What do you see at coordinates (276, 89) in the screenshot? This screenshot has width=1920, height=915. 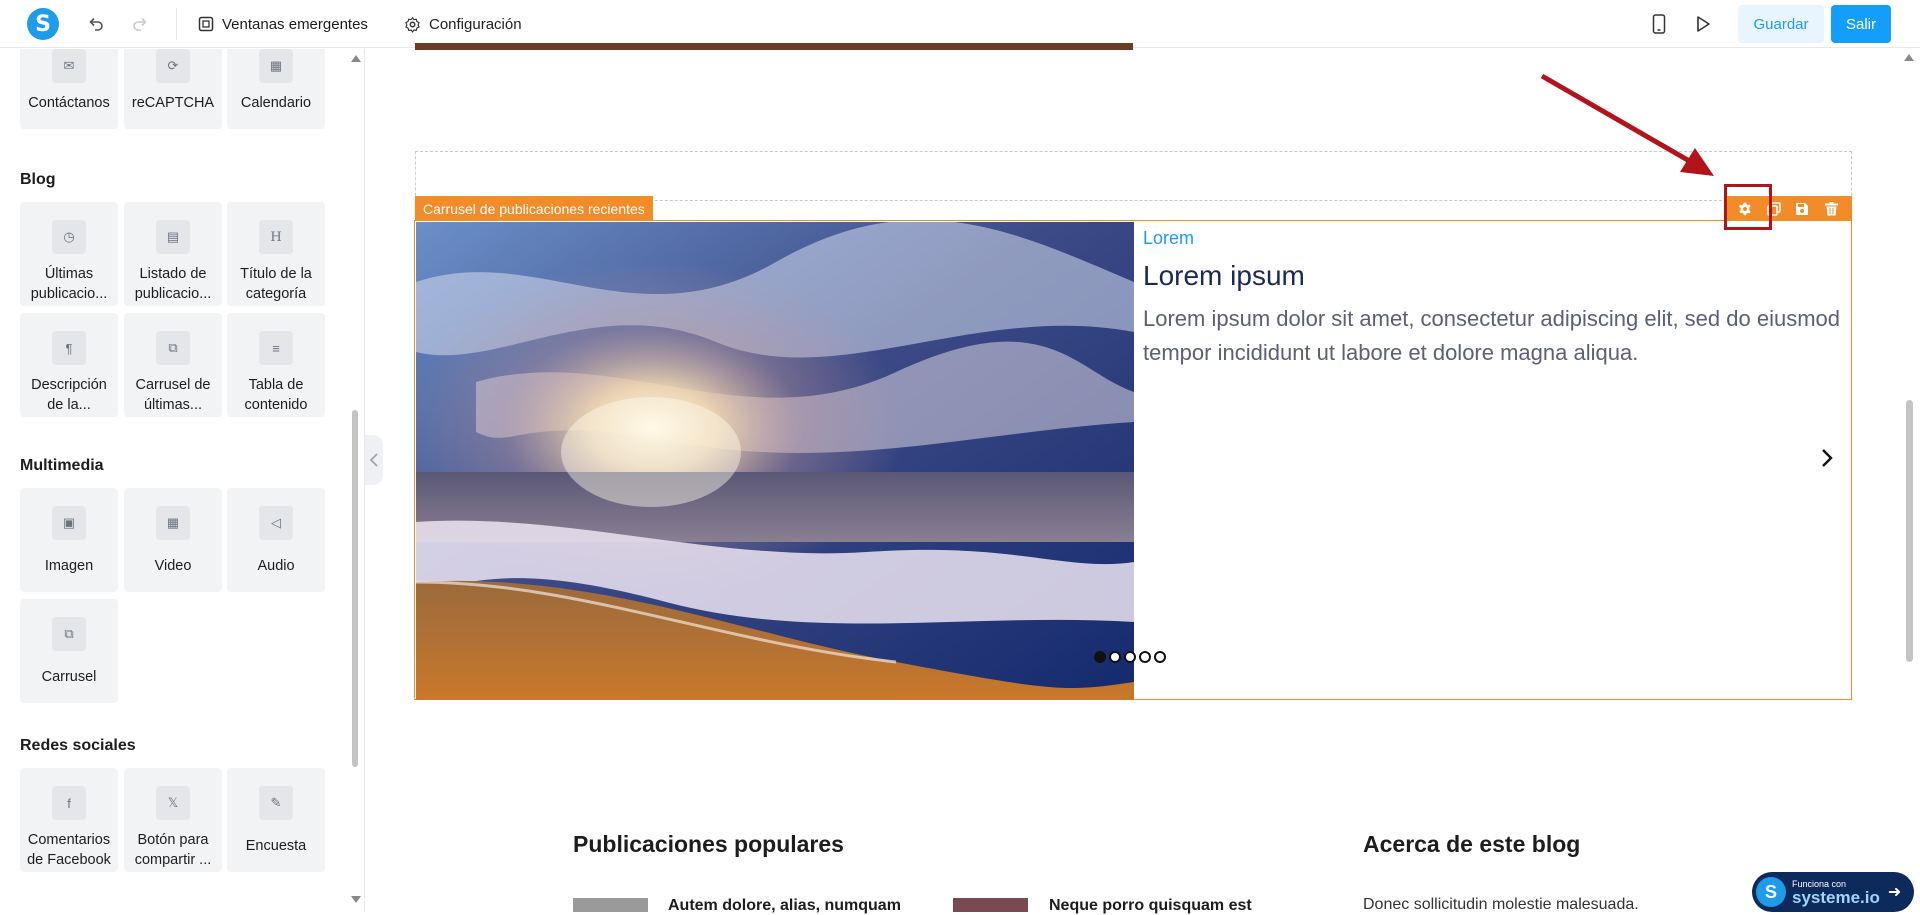 I see `element-tile-calendar: ▦ Calendario` at bounding box center [276, 89].